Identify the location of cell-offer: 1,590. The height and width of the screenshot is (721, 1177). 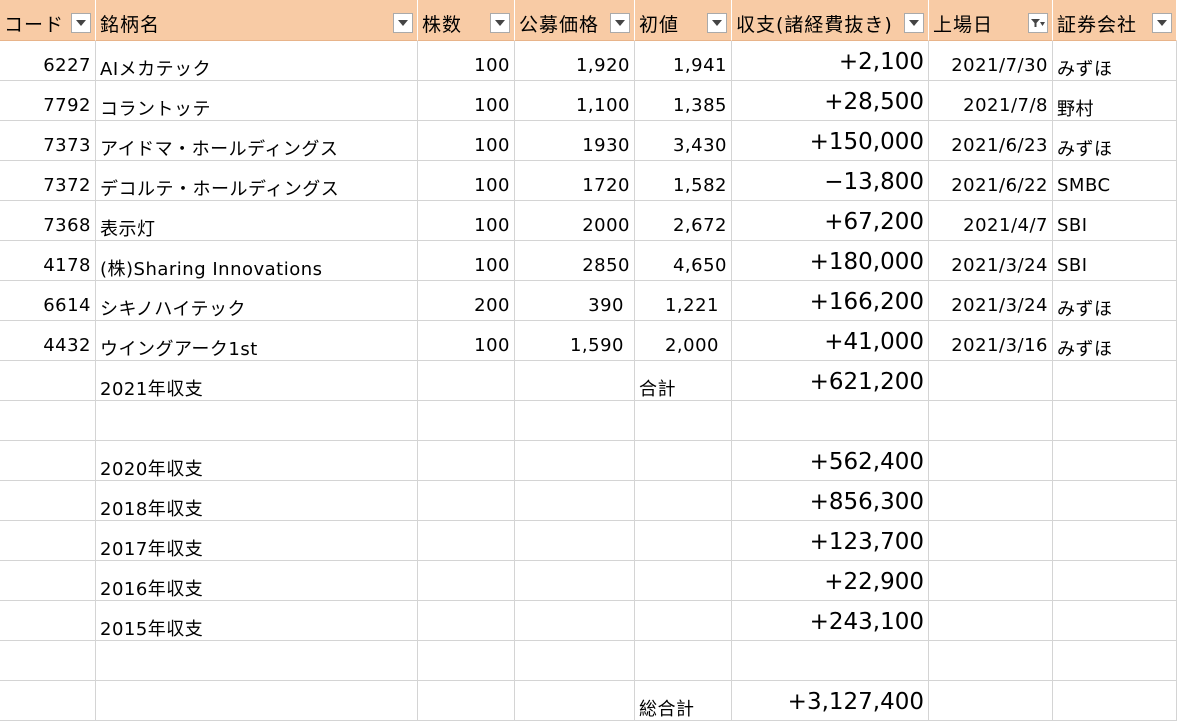
(575, 341).